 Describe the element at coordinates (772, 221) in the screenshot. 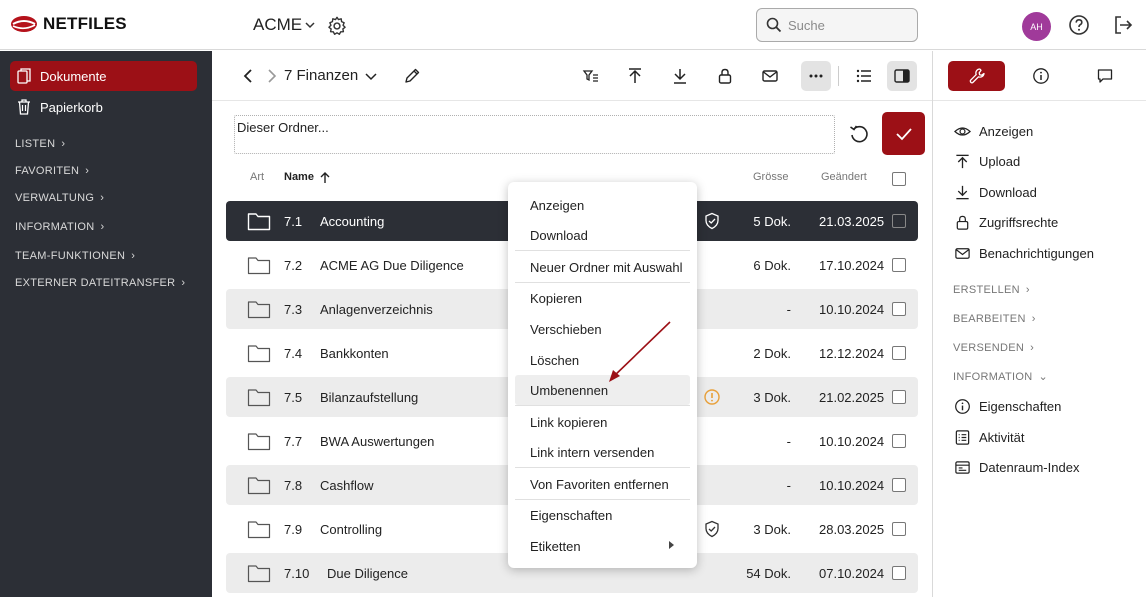

I see `row-size: 5 Dok.` at that location.